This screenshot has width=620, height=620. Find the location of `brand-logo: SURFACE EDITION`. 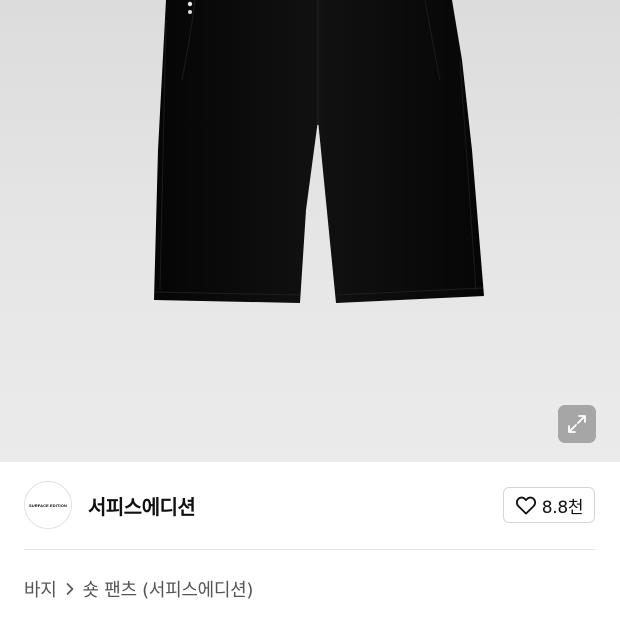

brand-logo: SURFACE EDITION is located at coordinates (48, 505).